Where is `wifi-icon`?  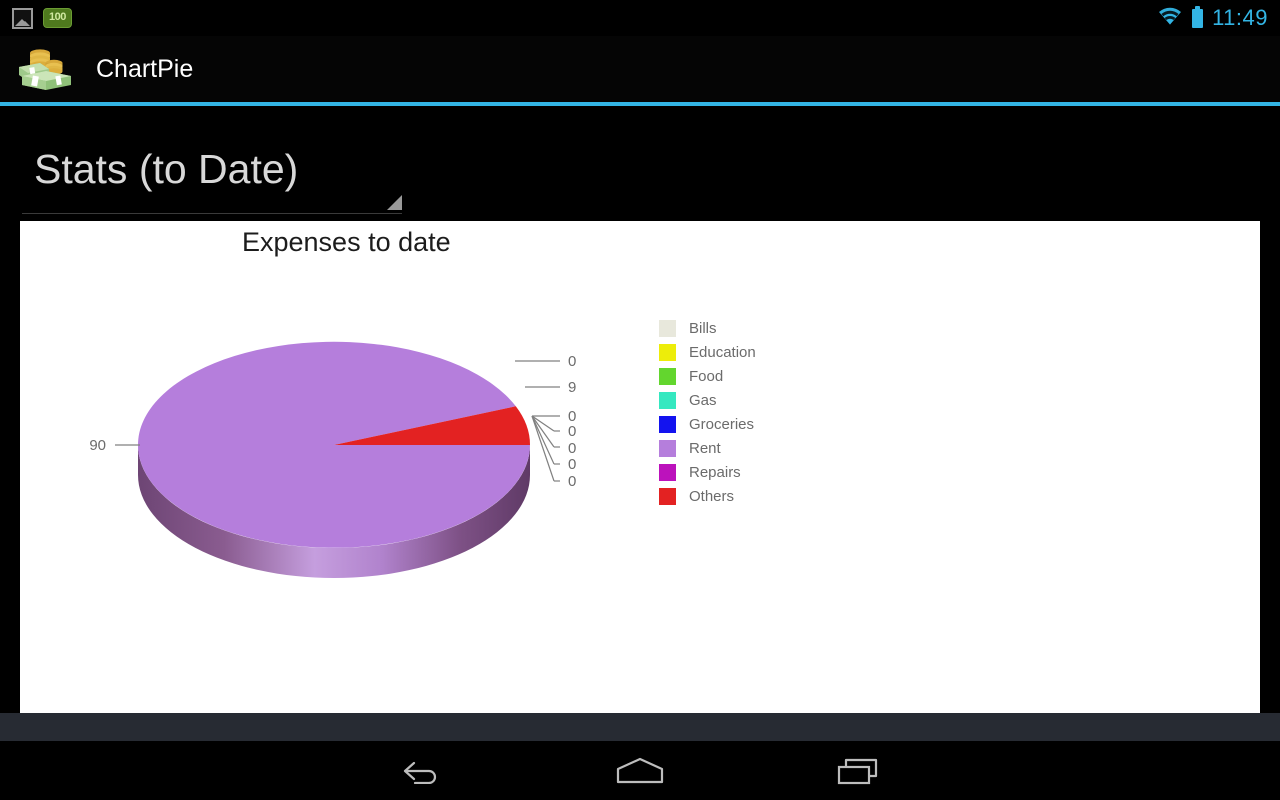 wifi-icon is located at coordinates (1170, 18).